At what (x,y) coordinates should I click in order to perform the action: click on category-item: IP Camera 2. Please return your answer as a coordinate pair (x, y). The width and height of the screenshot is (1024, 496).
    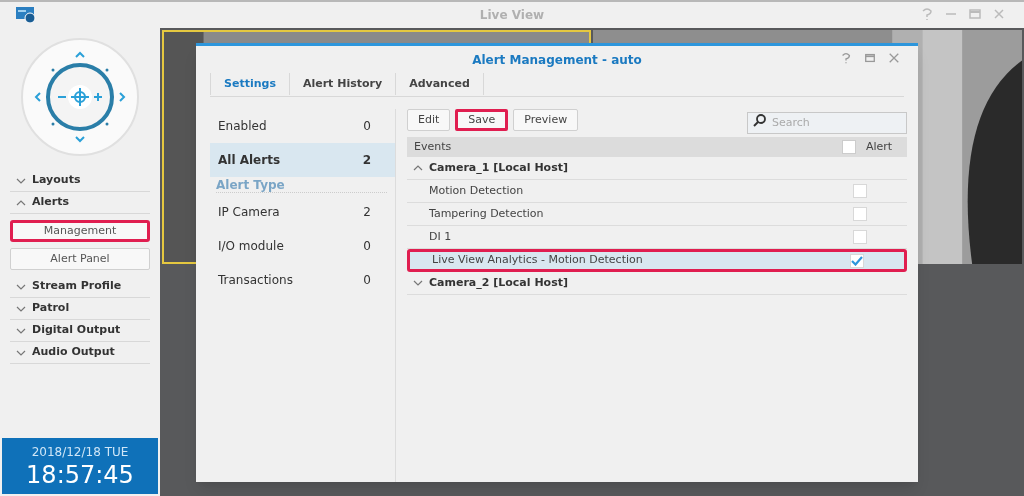
    Looking at the image, I should click on (302, 212).